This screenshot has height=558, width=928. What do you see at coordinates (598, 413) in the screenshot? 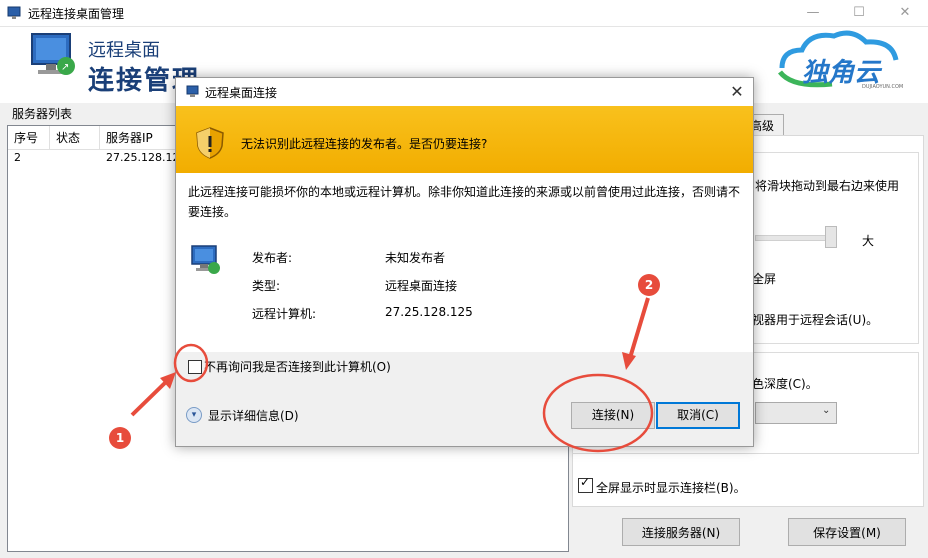
I see `annotation-circle-connect` at bounding box center [598, 413].